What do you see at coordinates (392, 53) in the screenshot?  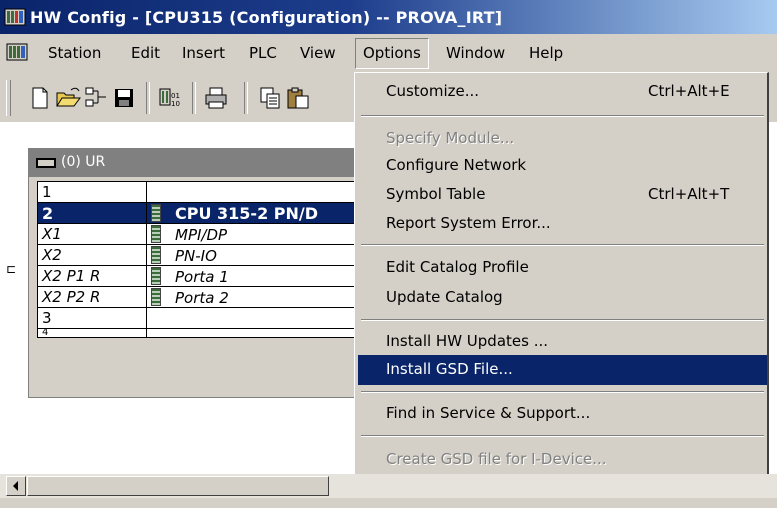 I see `menu-options: Options` at bounding box center [392, 53].